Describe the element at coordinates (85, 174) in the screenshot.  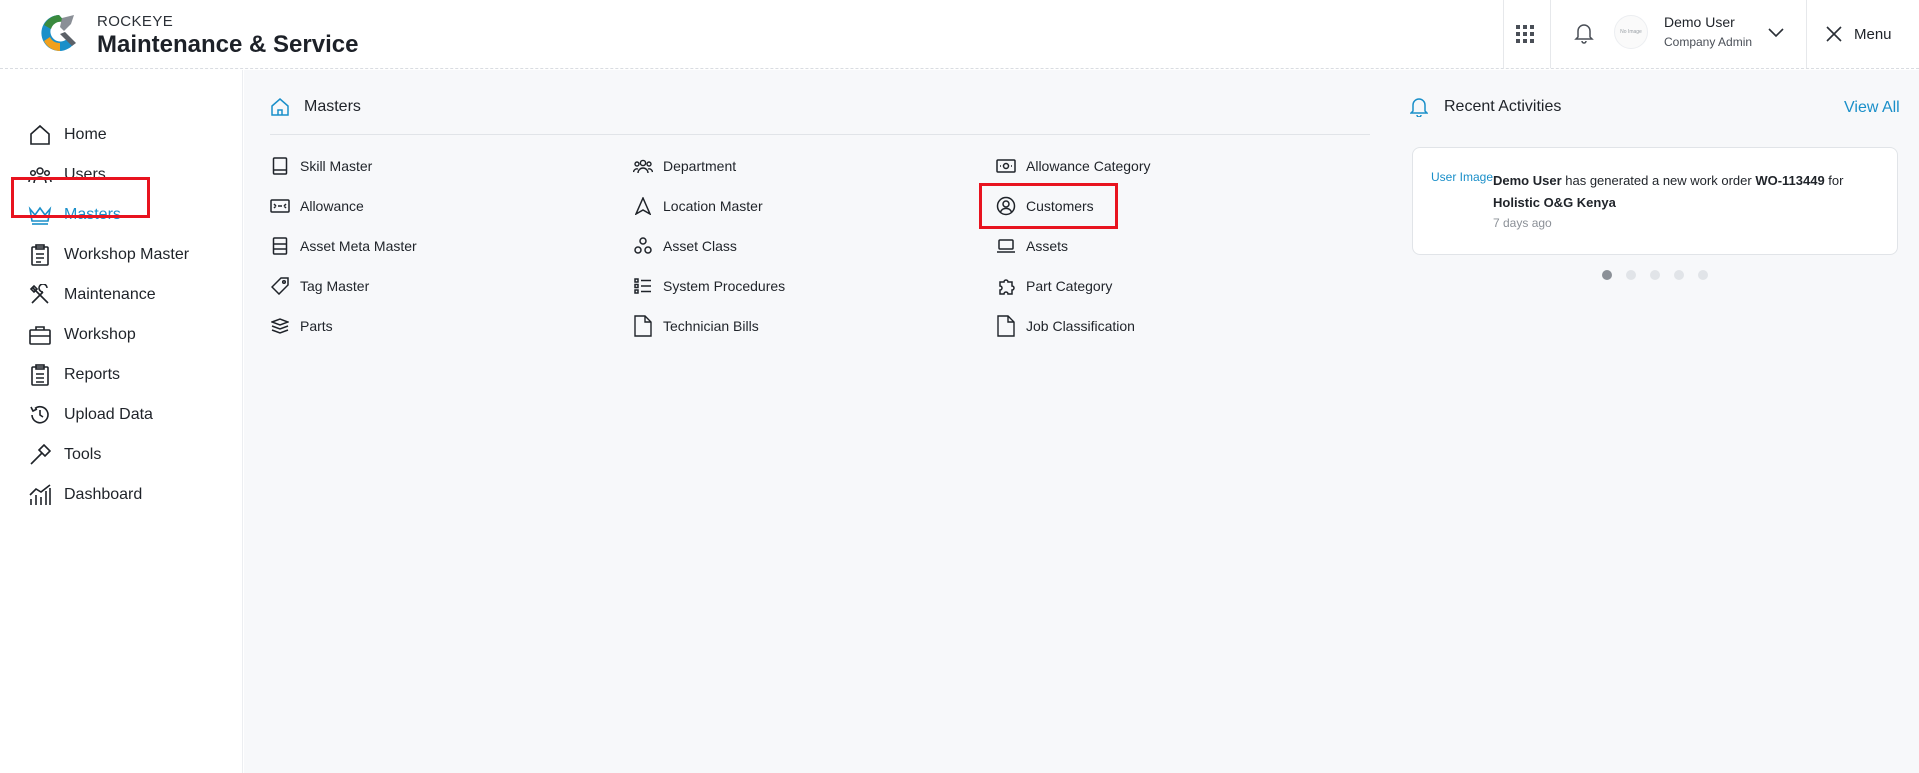
I see `sidebar-item-label: Users` at that location.